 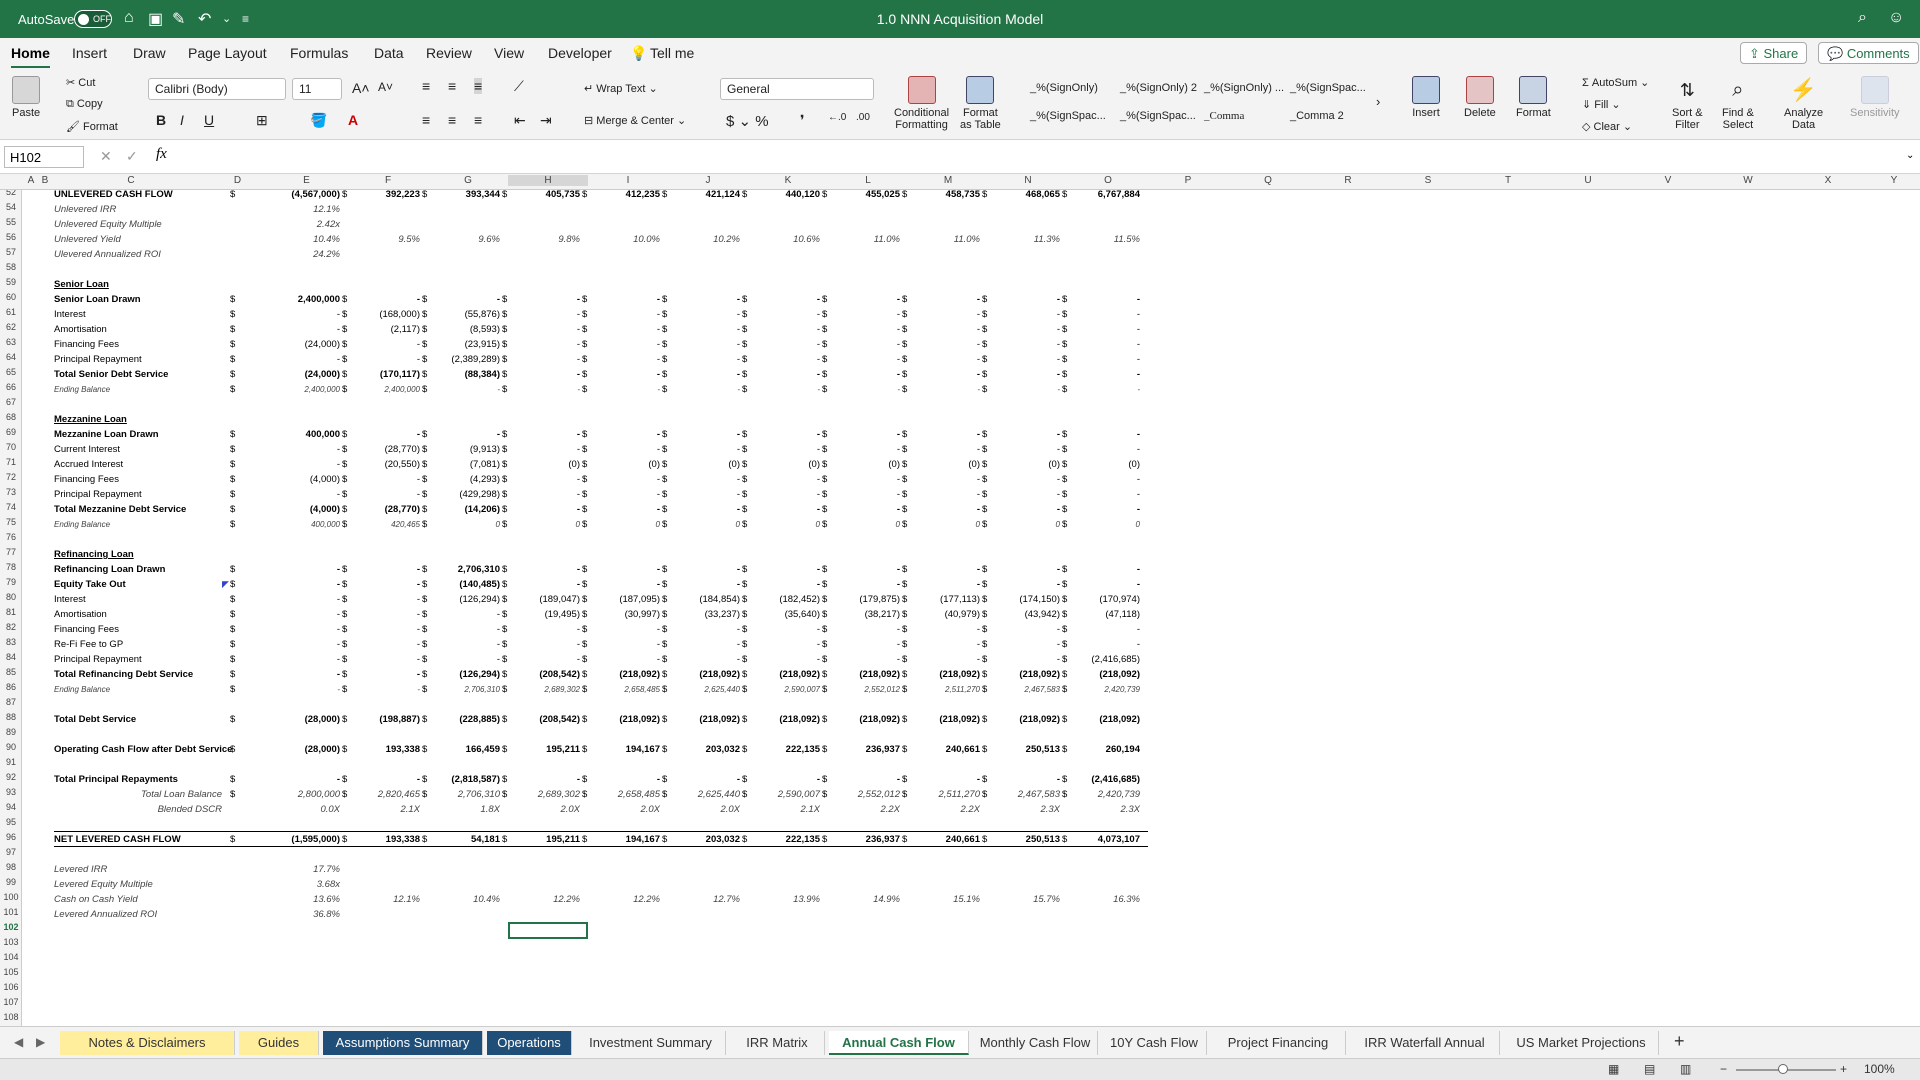 I want to click on wrap-text-button: ↵ Wrap Text ⌄, so click(x=621, y=88).